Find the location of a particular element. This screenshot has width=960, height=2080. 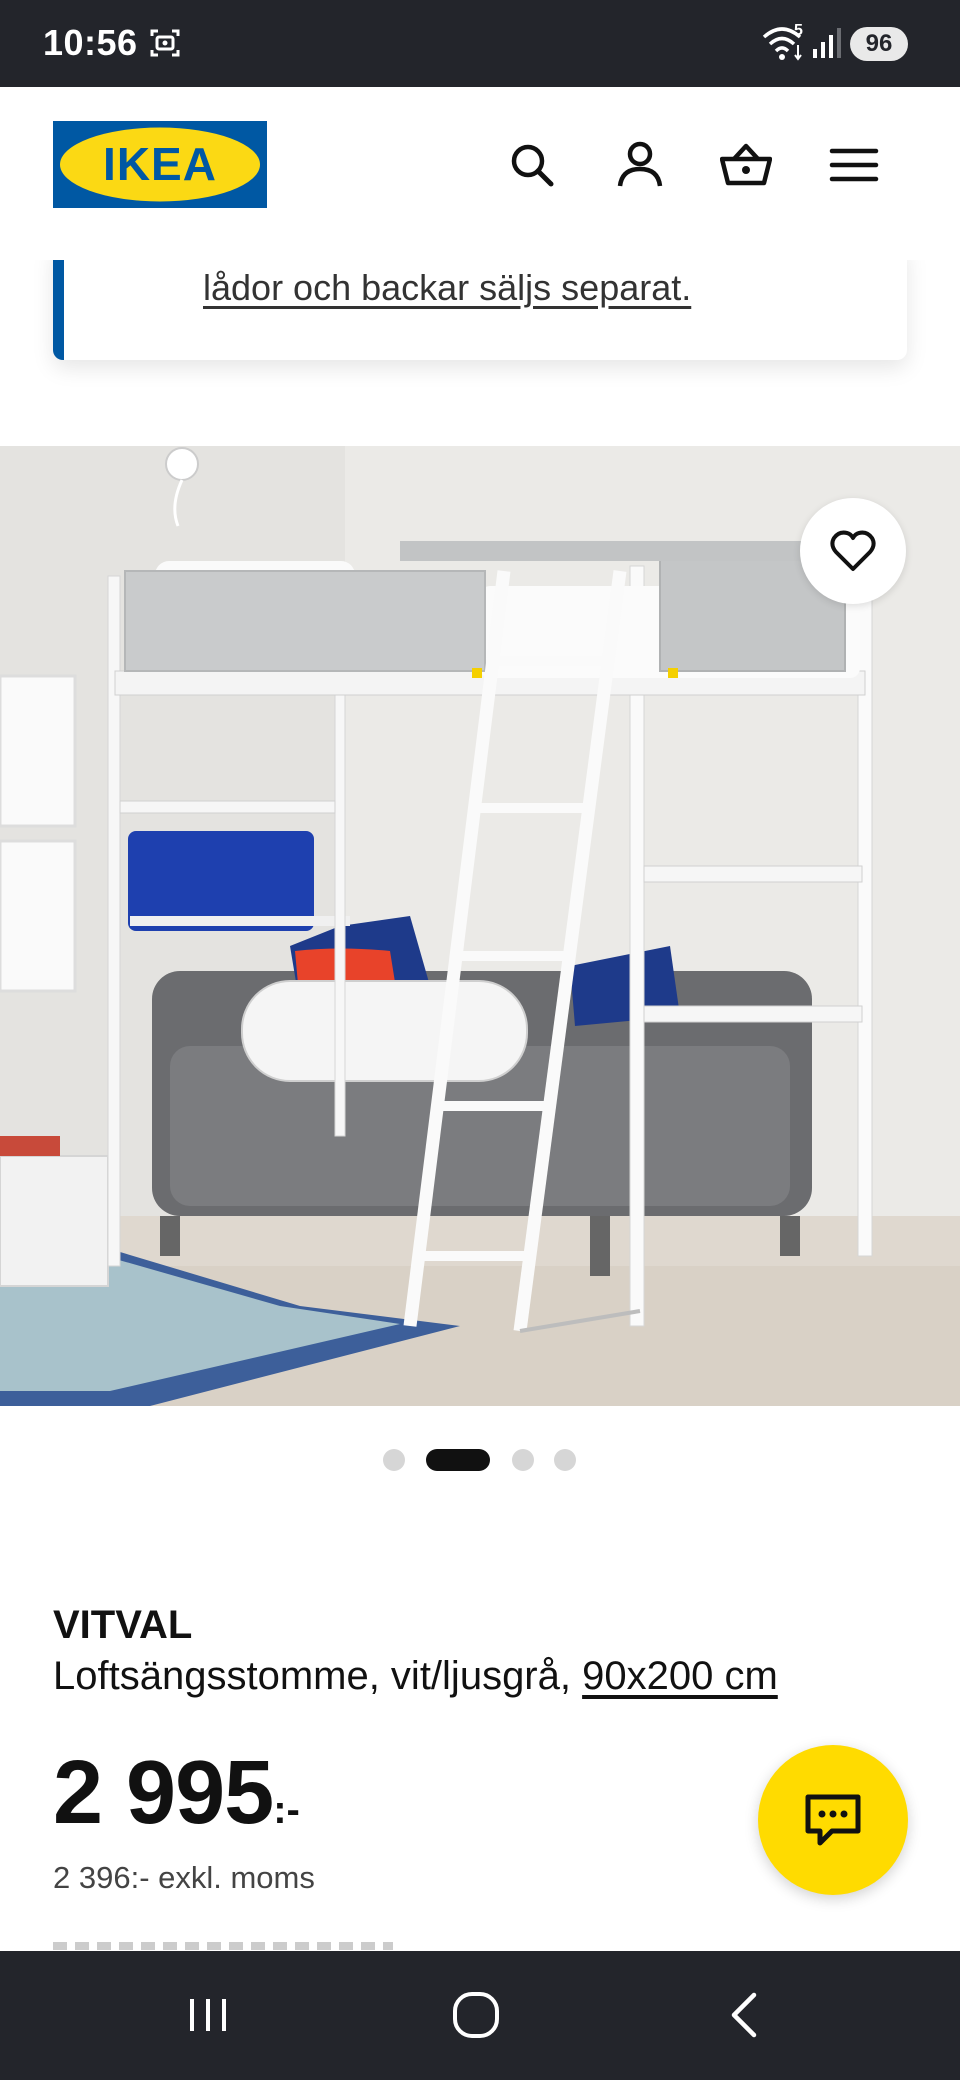

heart-outline-icon is located at coordinates (853, 550).